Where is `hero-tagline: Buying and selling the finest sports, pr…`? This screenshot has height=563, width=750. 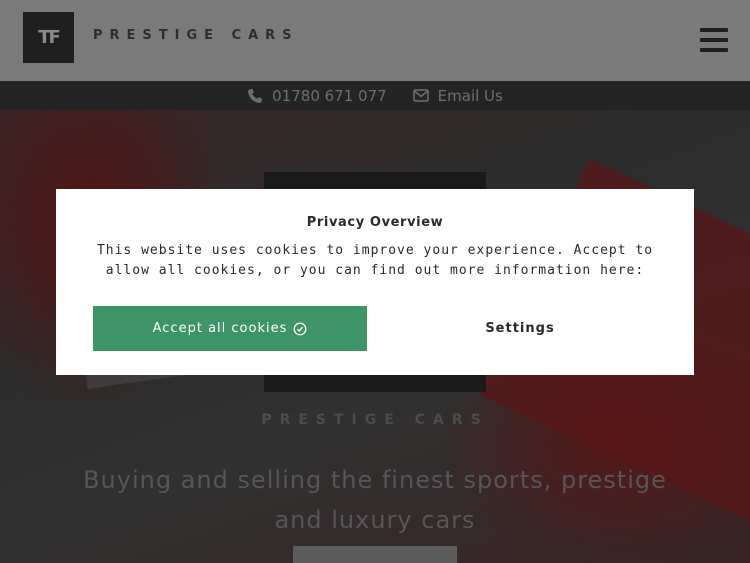 hero-tagline: Buying and selling the finest sports, pr… is located at coordinates (375, 500).